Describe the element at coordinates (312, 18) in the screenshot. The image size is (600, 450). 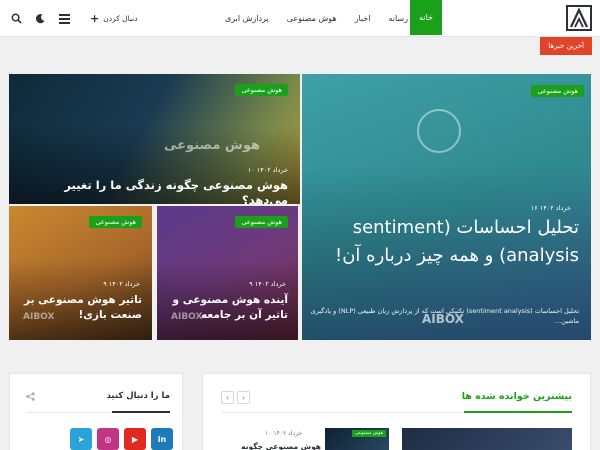
I see `nav-ai: هوش مصنوعی` at that location.